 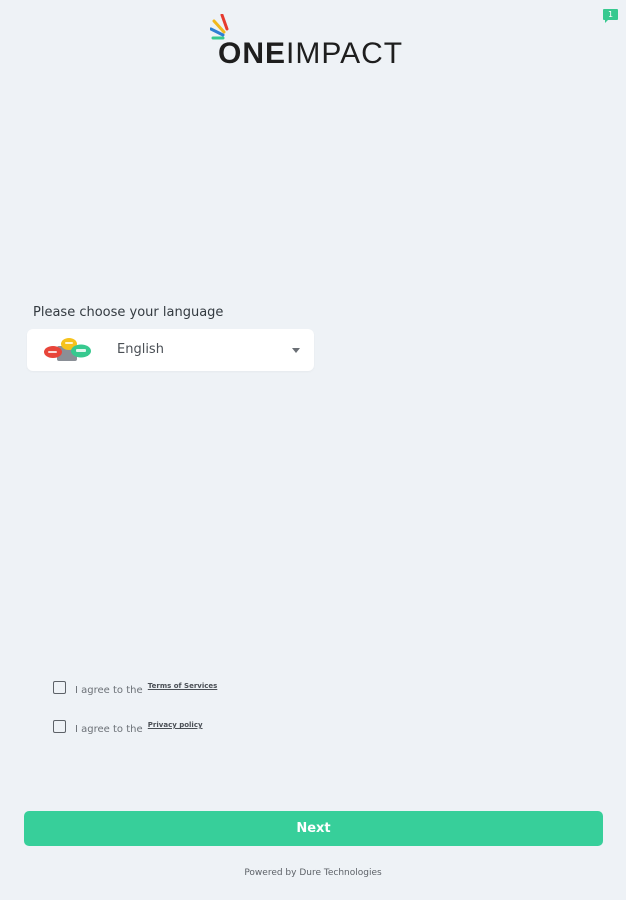 What do you see at coordinates (140, 349) in the screenshot?
I see `language-selected-value: English` at bounding box center [140, 349].